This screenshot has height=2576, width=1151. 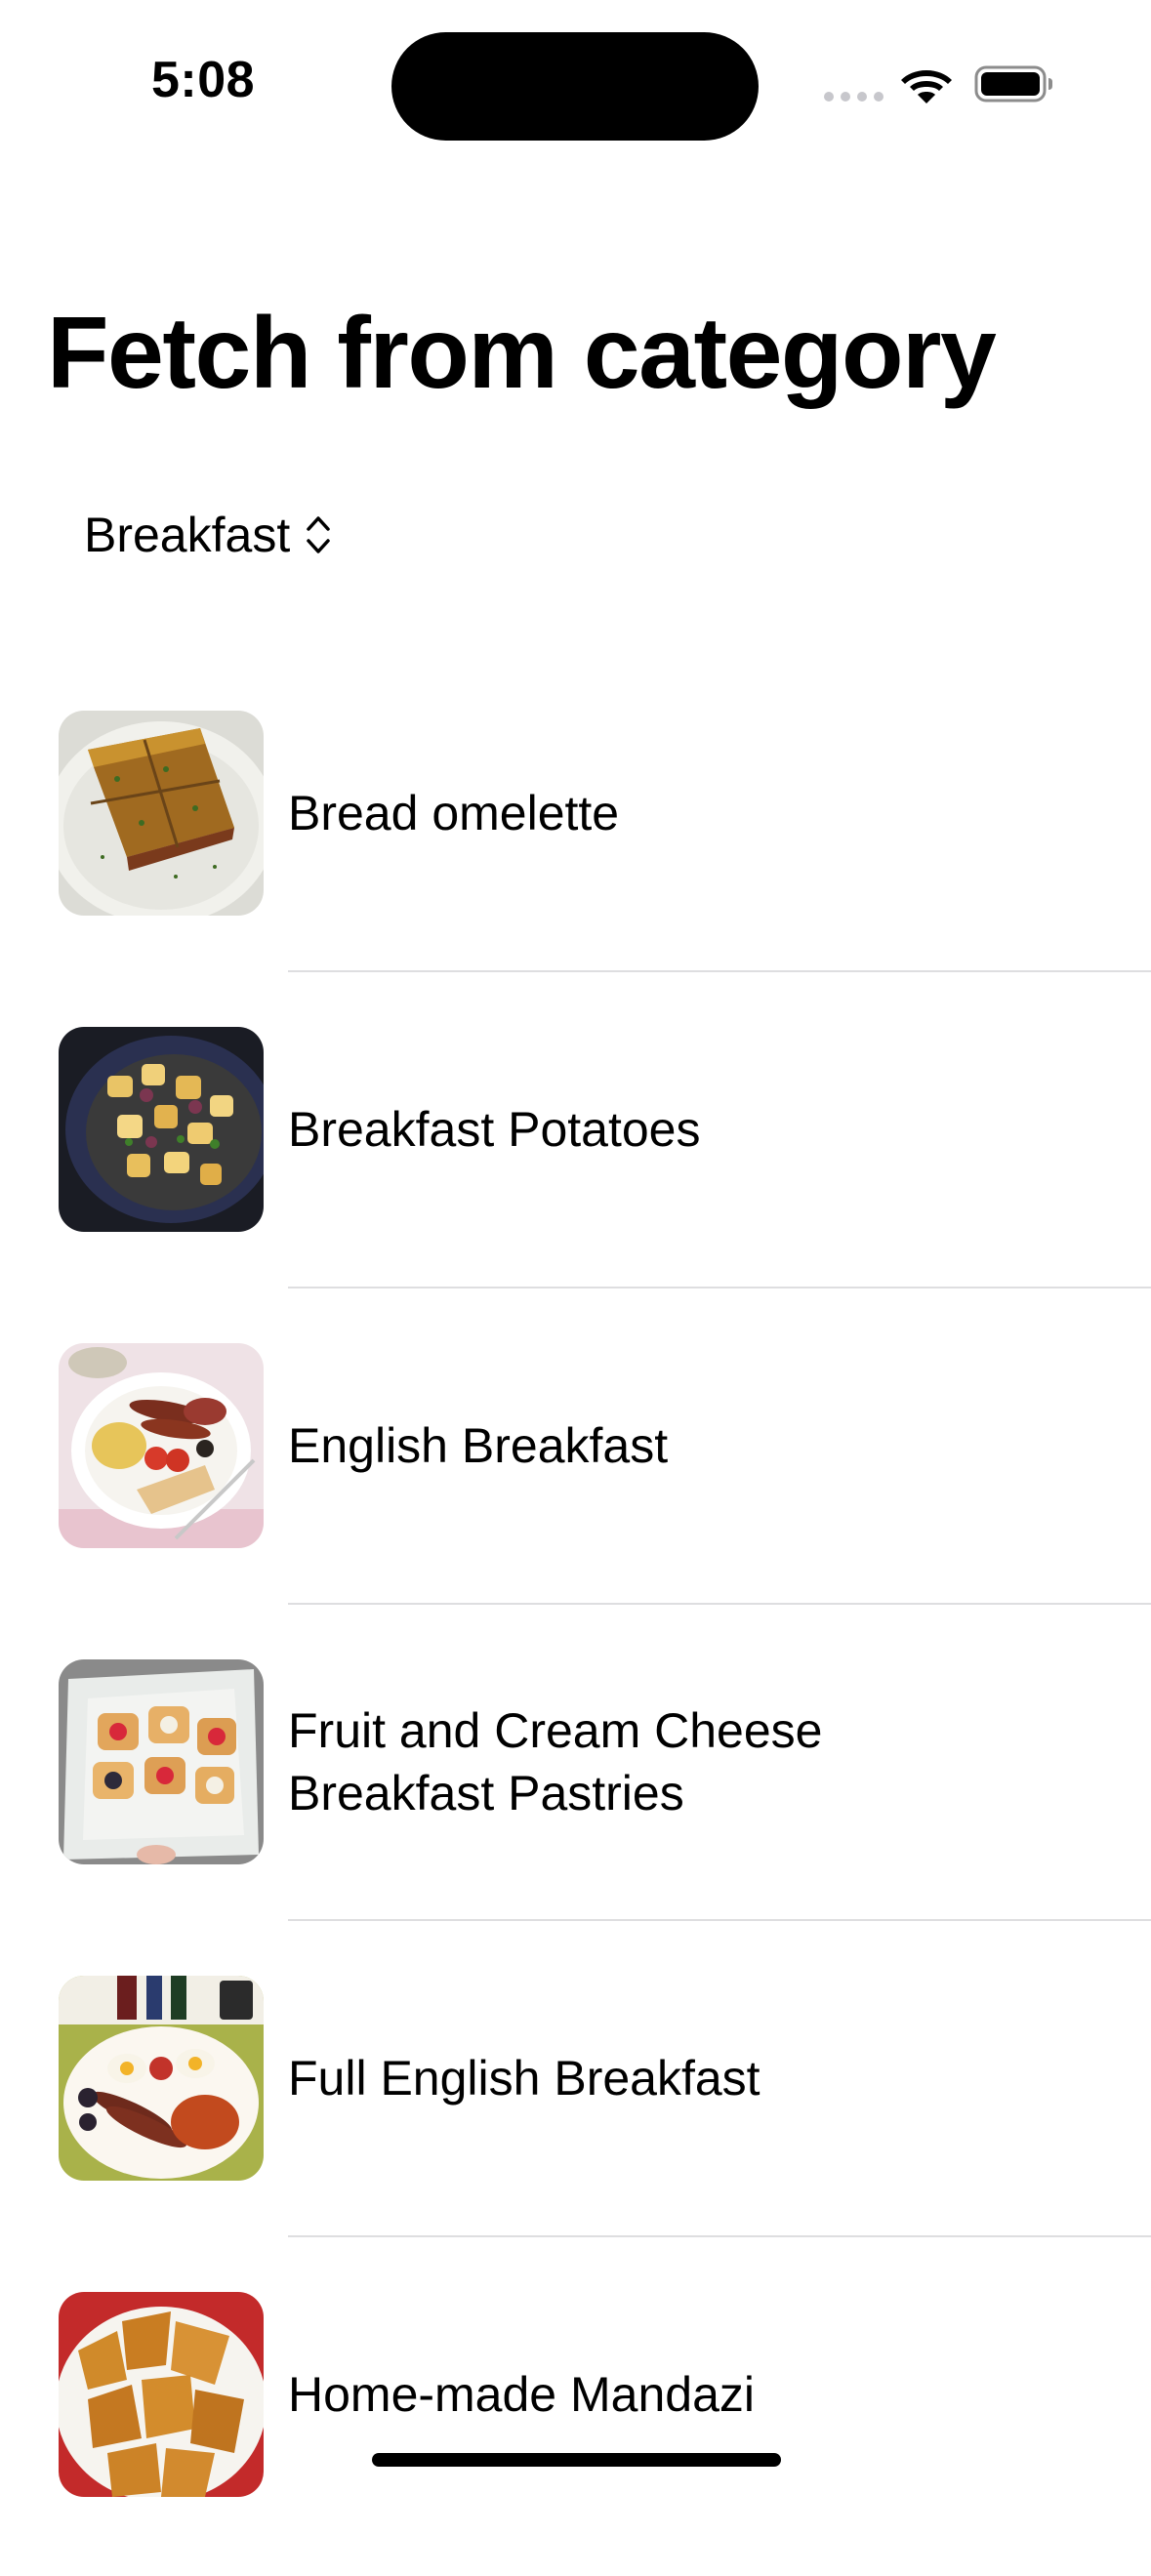 I want to click on home-indicator, so click(x=576, y=2460).